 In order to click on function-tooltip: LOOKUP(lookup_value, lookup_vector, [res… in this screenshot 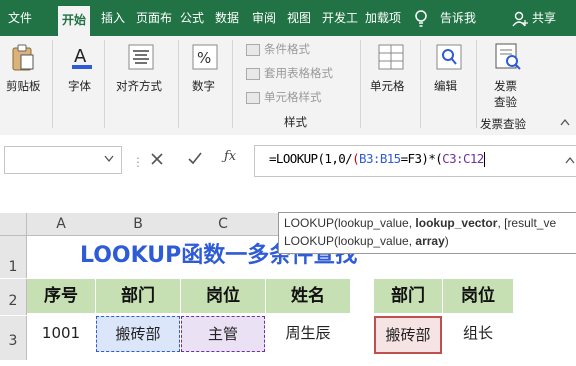, I will do `click(427, 233)`.